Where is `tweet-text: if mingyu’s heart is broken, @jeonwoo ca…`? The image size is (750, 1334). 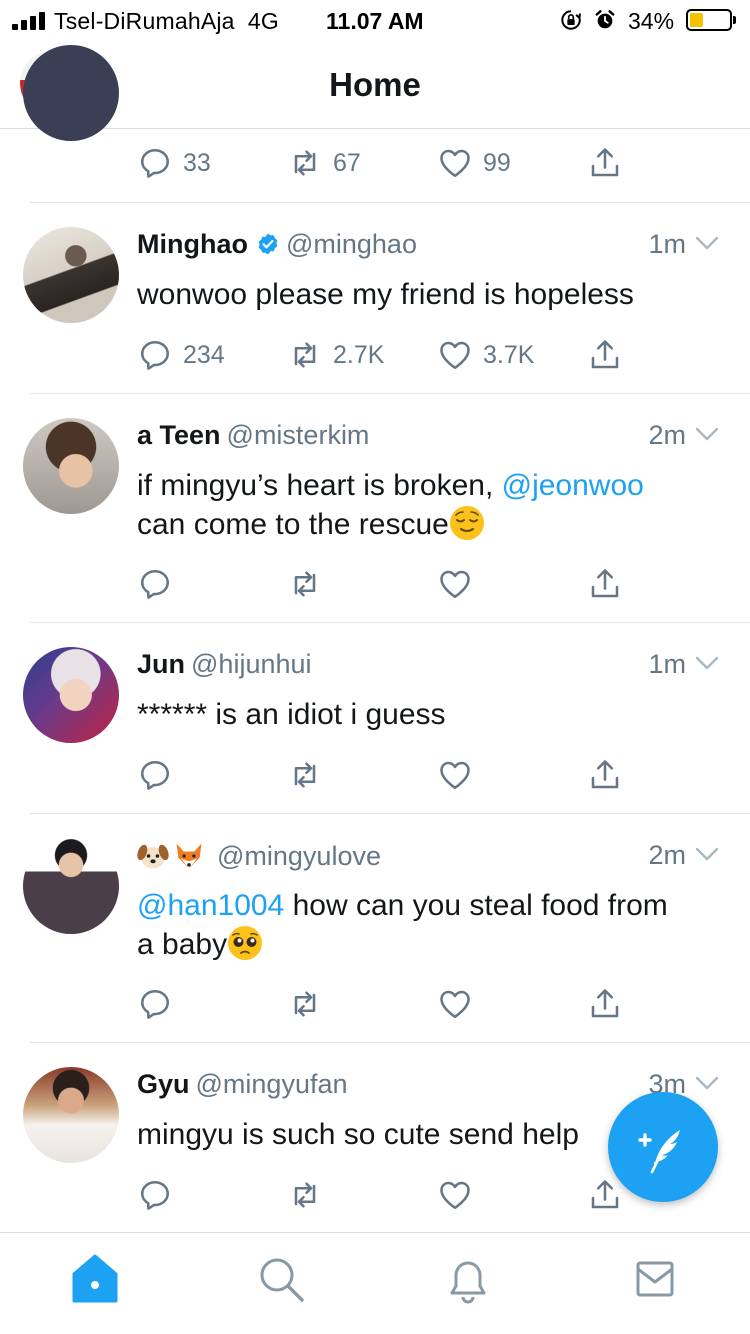
tweet-text: if mingyu’s heart is broken, @jeonwoo ca… is located at coordinates (428, 505).